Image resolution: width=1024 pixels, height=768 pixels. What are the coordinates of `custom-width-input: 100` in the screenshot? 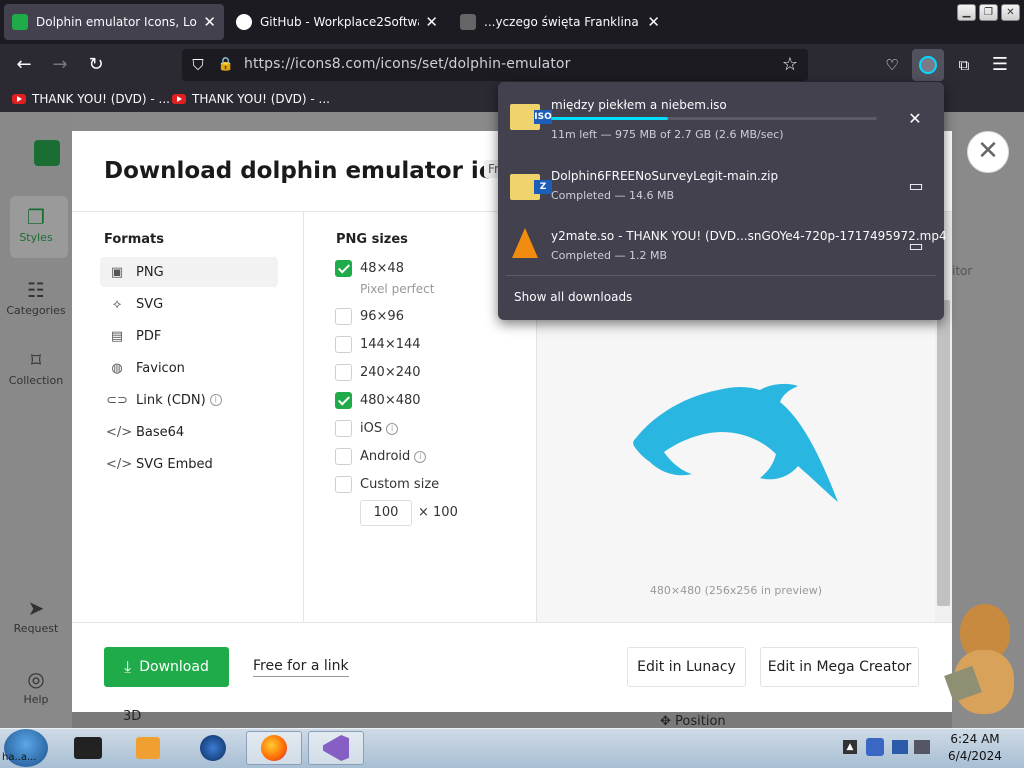 It's located at (386, 513).